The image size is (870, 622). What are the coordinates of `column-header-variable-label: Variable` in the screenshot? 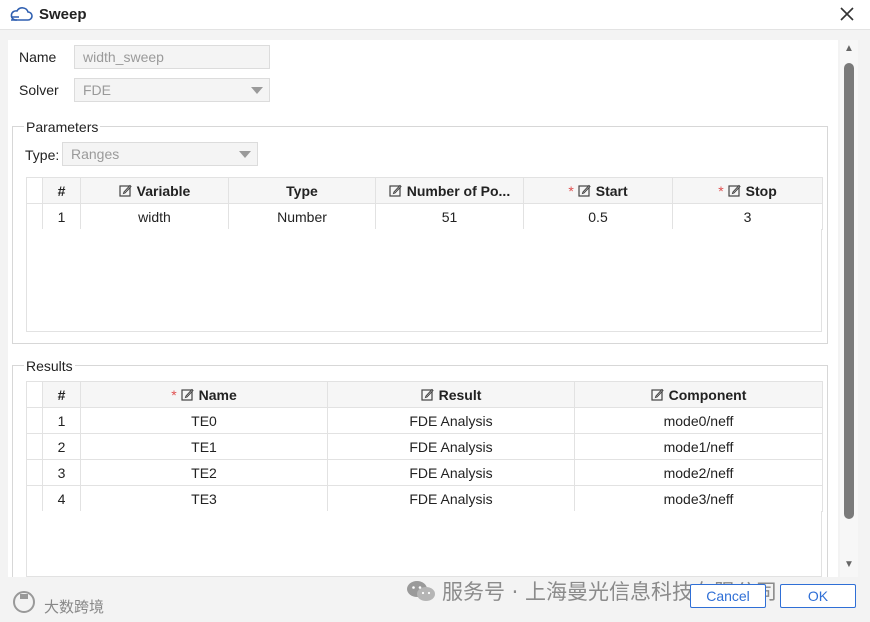 It's located at (163, 190).